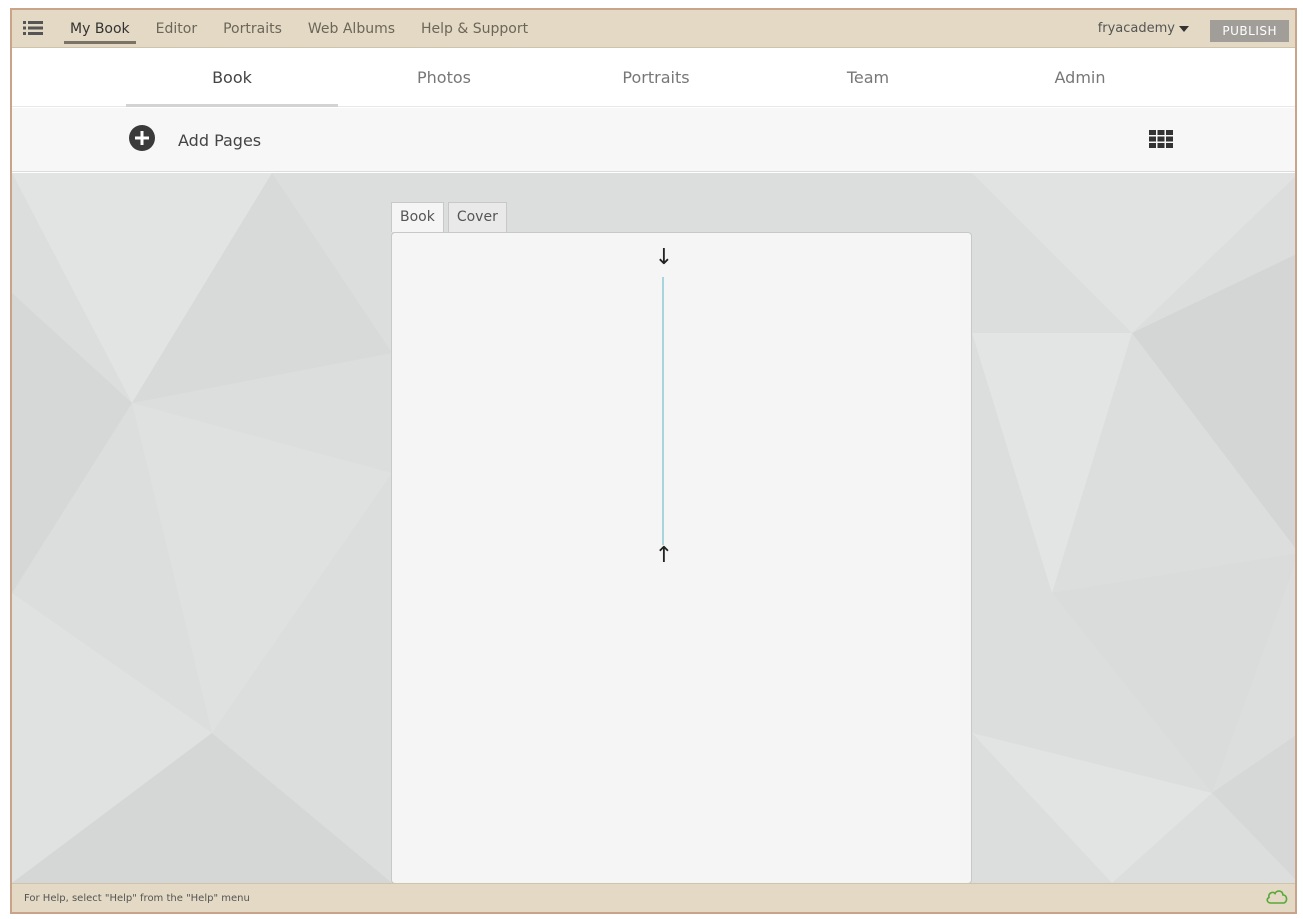  I want to click on doc-tab-cover: Cover, so click(477, 217).